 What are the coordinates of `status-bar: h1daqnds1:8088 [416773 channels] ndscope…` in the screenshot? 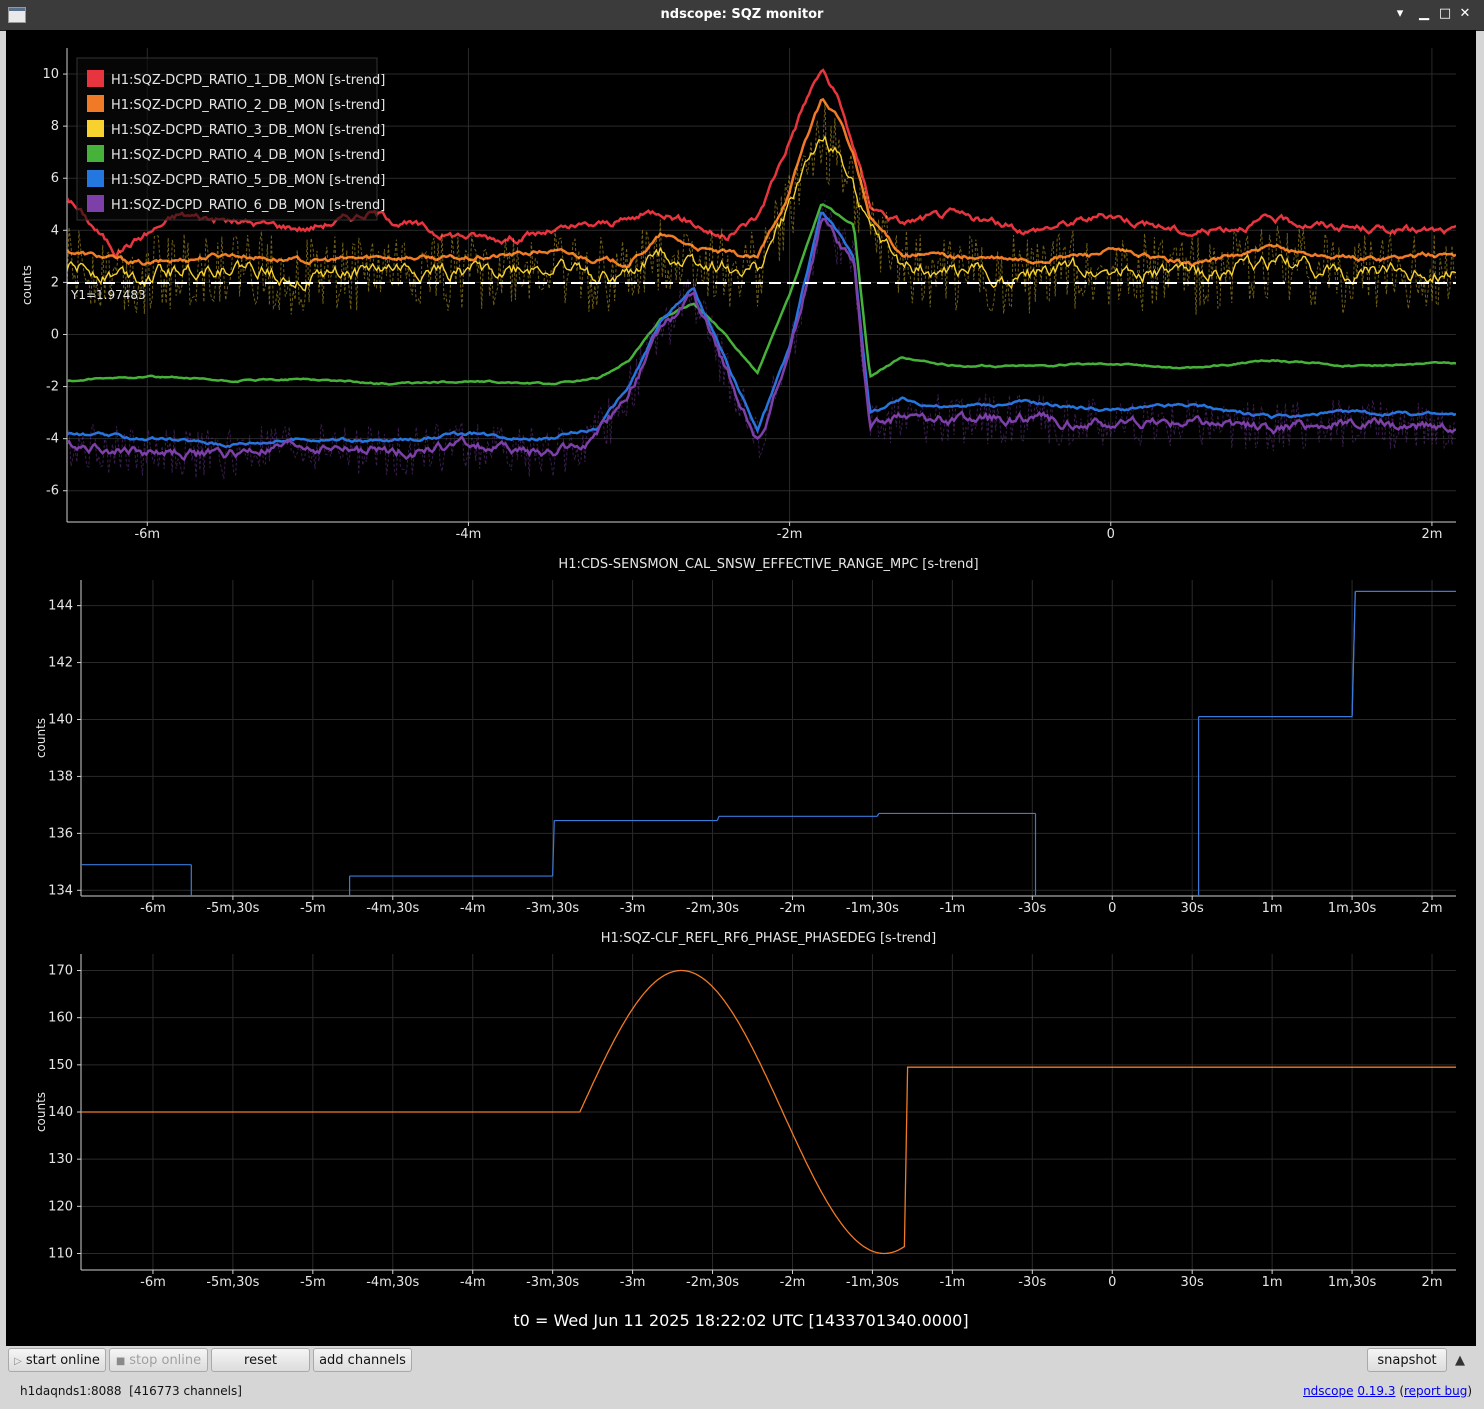 It's located at (742, 1393).